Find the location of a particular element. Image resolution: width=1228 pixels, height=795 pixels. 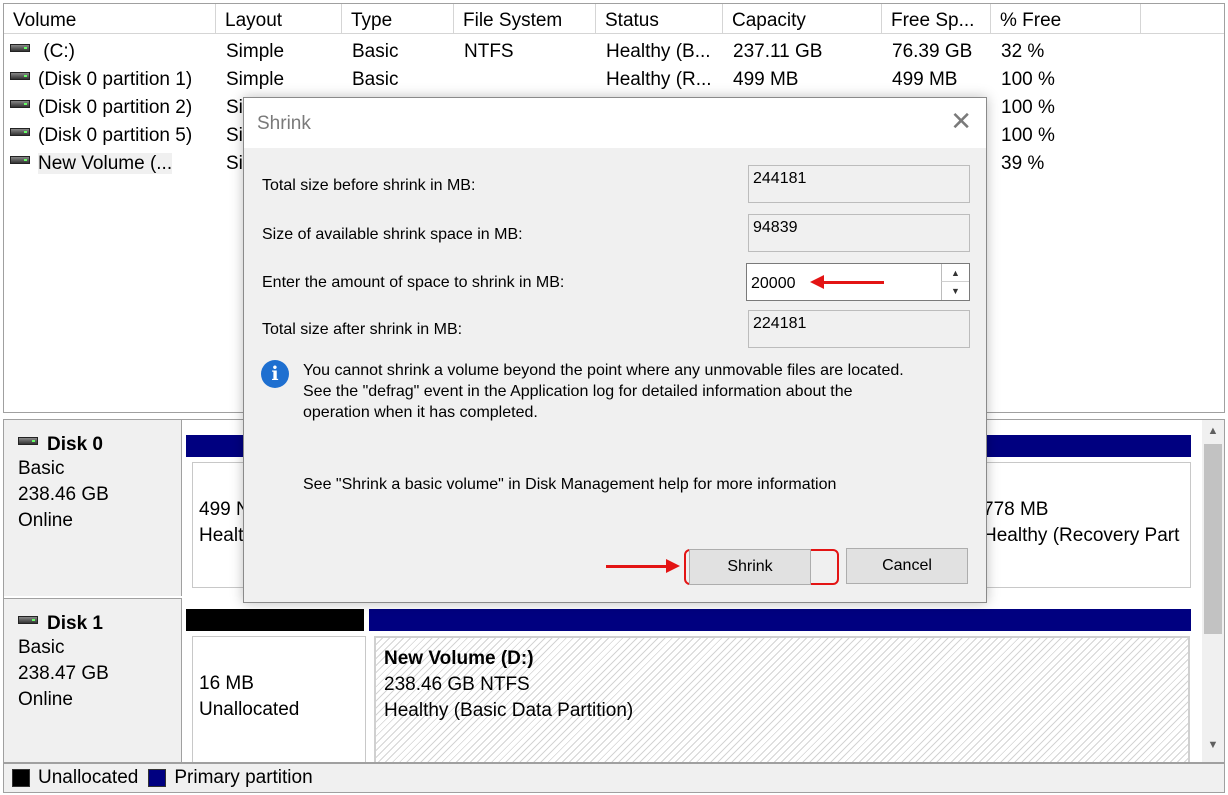

legend-label: Primary partition is located at coordinates (243, 777).